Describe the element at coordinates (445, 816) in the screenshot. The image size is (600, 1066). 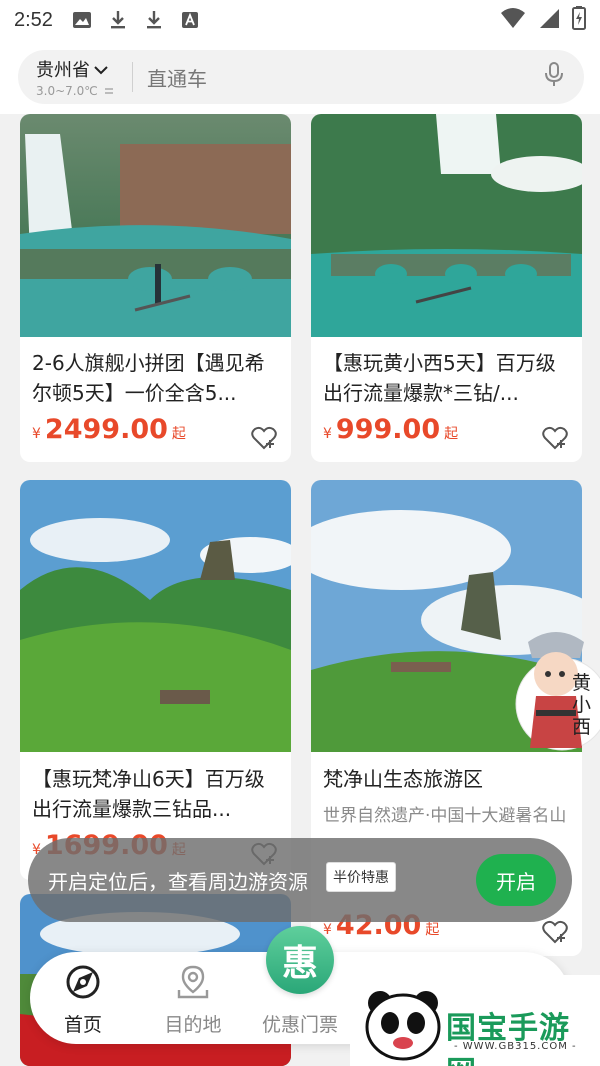
I see `card-subtitle: 世界自然遗产·中国十大避暑名山` at that location.